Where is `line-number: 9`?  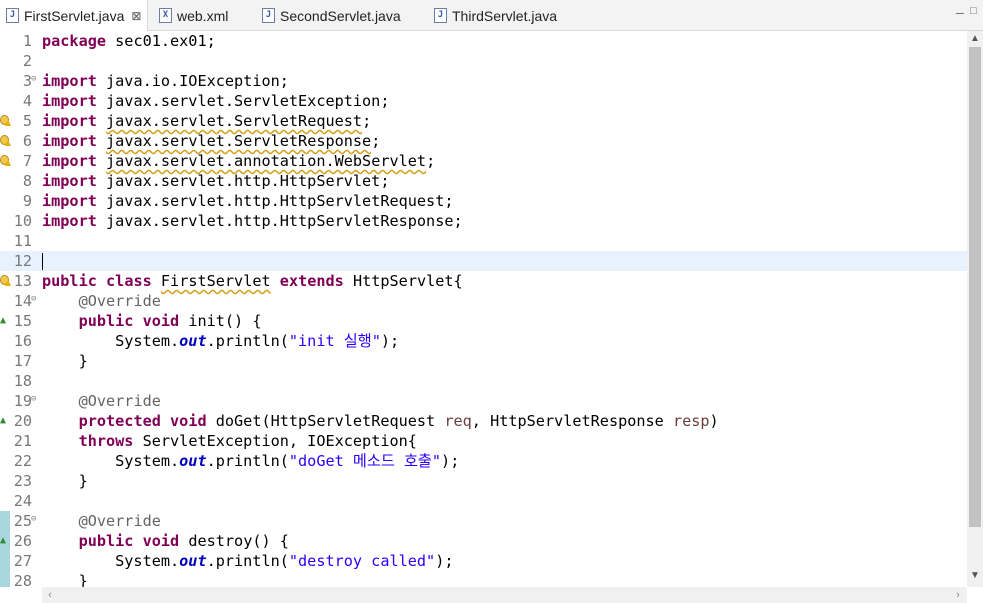
line-number: 9 is located at coordinates (27, 201).